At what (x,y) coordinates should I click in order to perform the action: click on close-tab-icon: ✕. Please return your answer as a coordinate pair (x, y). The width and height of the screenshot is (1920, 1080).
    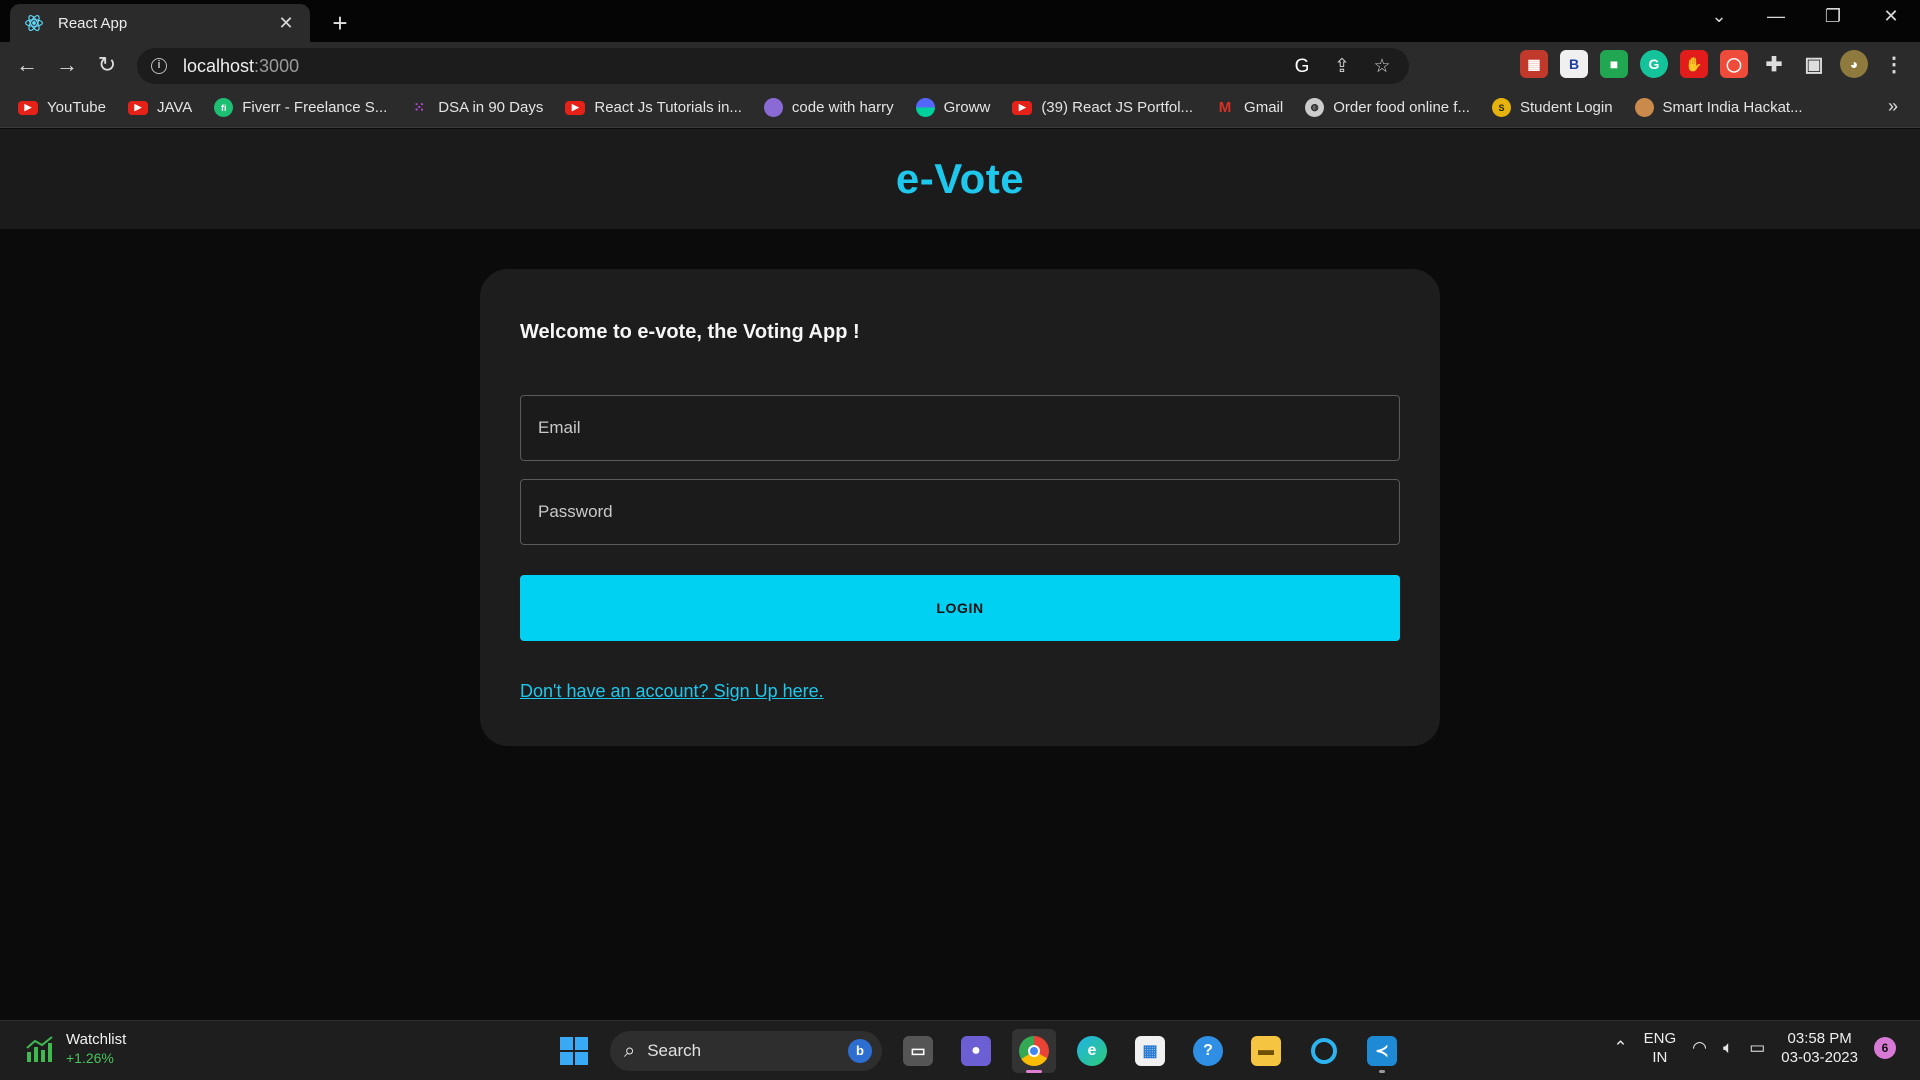
    Looking at the image, I should click on (286, 23).